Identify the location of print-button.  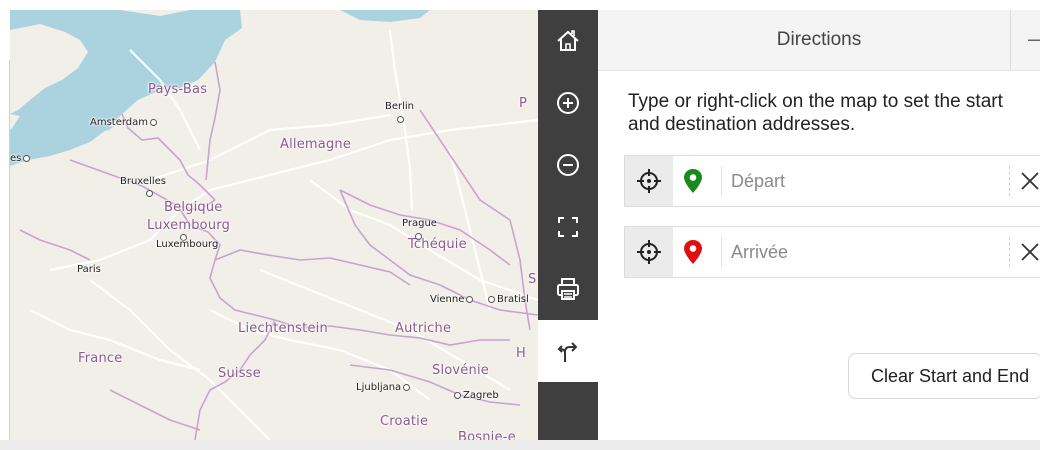
(568, 289).